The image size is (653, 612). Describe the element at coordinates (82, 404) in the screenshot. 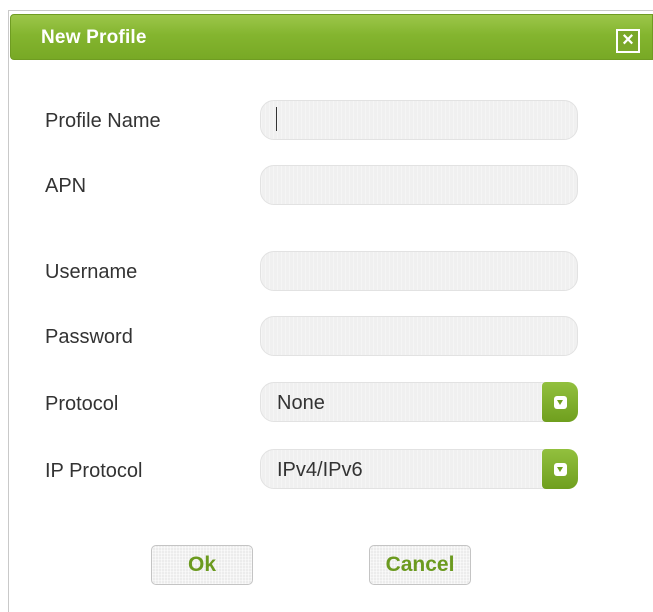

I see `protocol-label: Protocol` at that location.